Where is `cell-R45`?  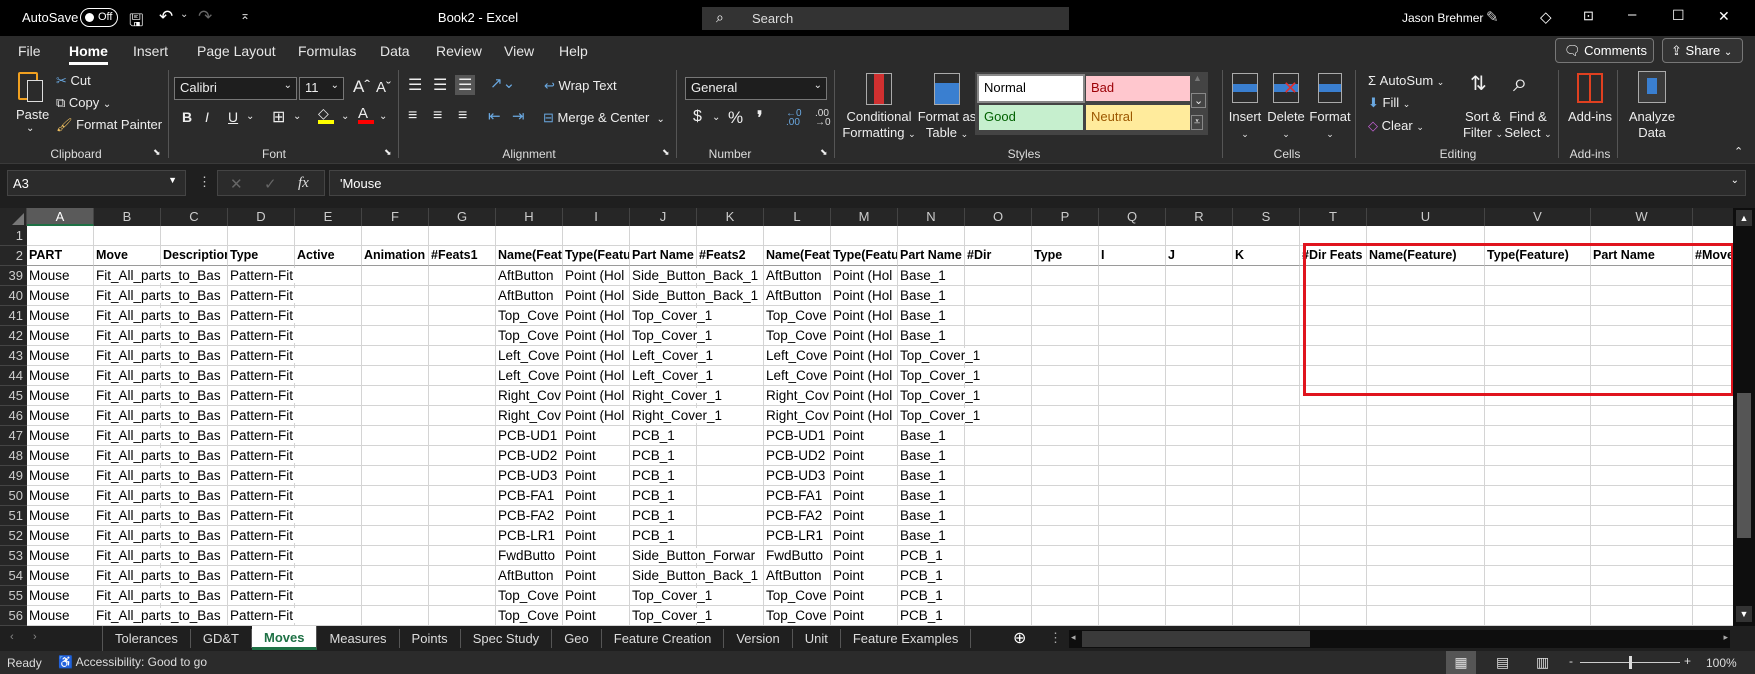 cell-R45 is located at coordinates (1199, 396).